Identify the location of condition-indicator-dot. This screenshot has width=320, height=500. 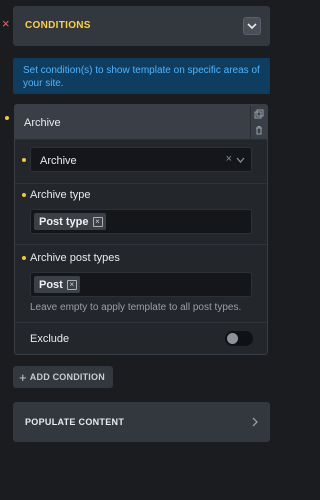
(7, 118).